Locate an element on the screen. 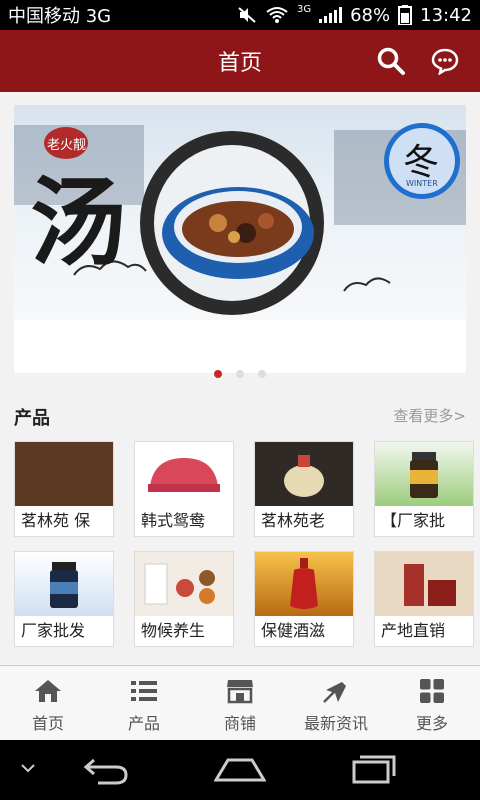 This screenshot has width=480, height=800. product-card: 茗林苑 保 is located at coordinates (64, 489).